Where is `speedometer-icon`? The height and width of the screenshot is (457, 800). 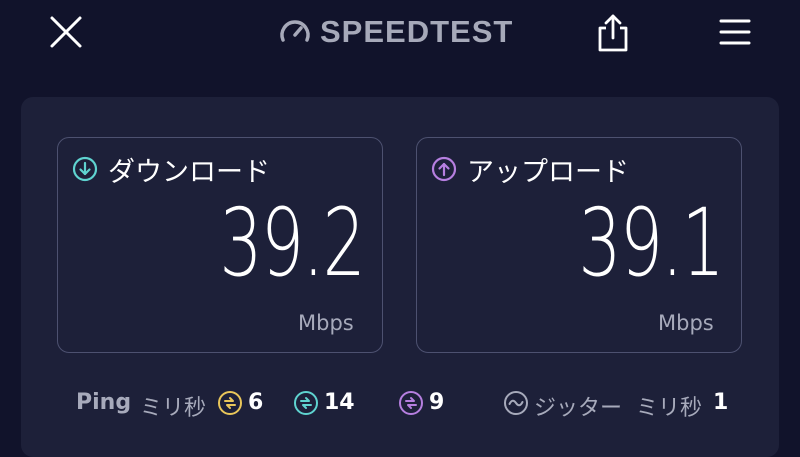 speedometer-icon is located at coordinates (295, 31).